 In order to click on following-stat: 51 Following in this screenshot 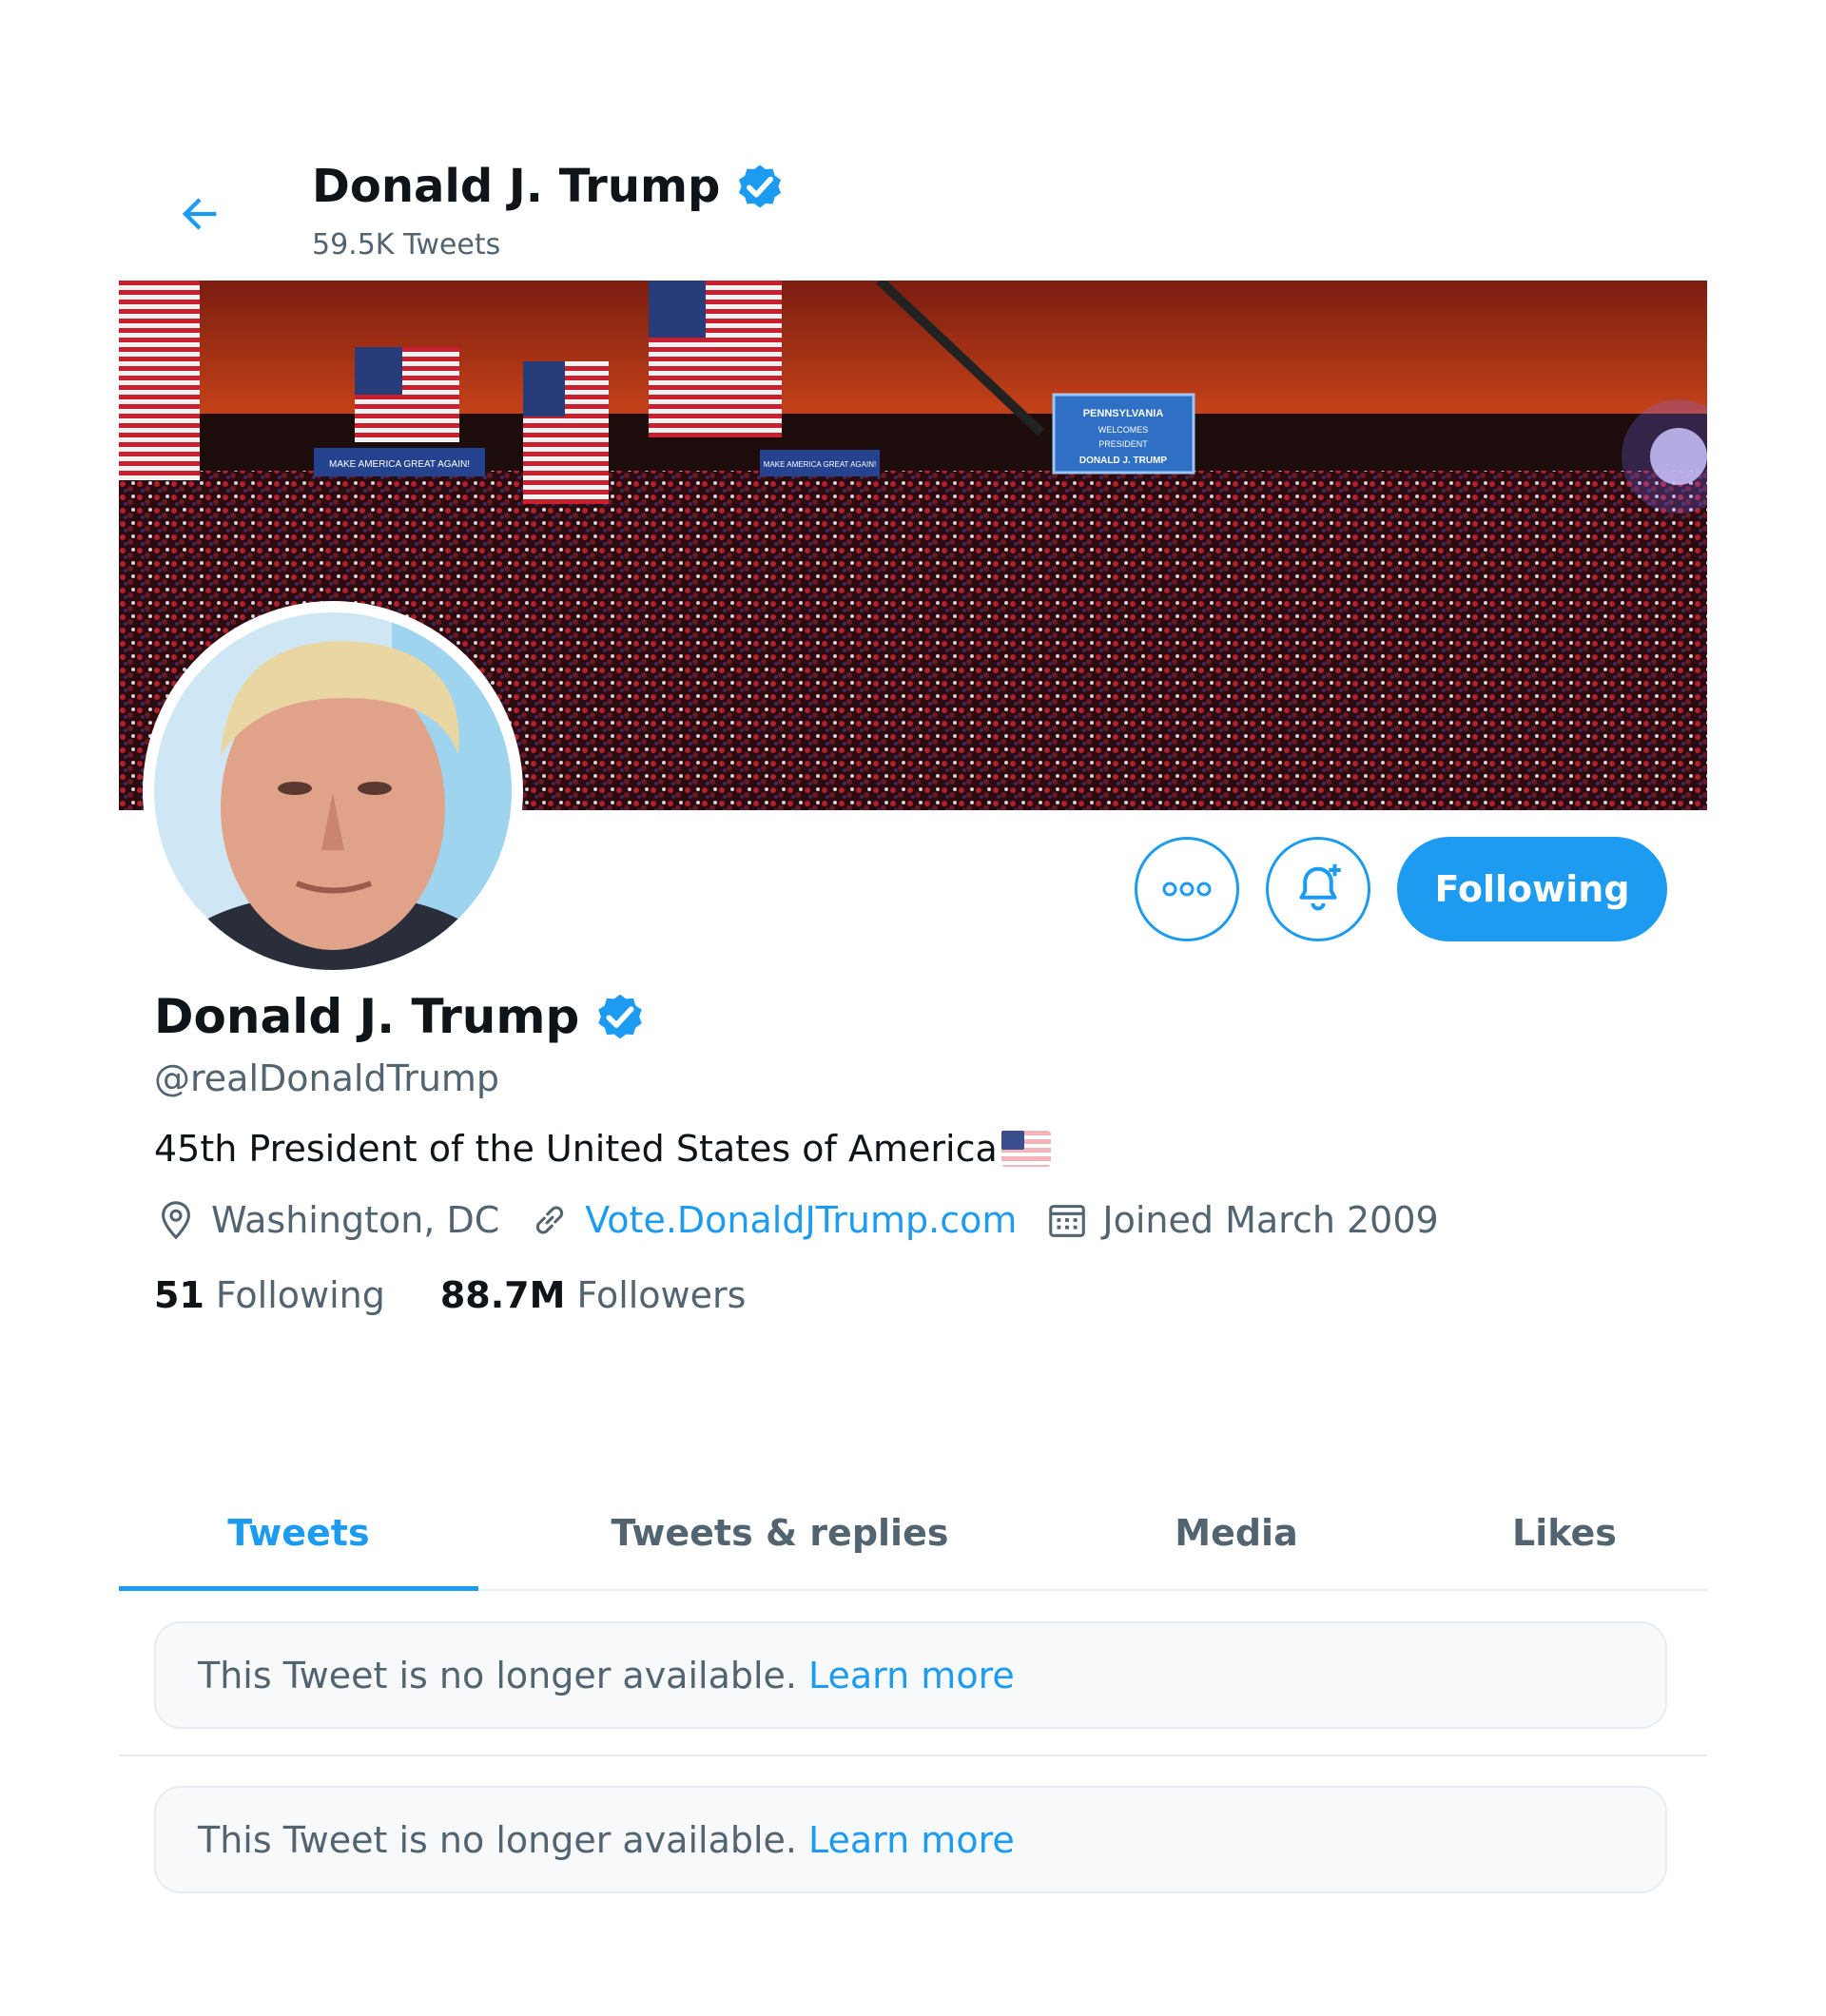, I will do `click(269, 1295)`.